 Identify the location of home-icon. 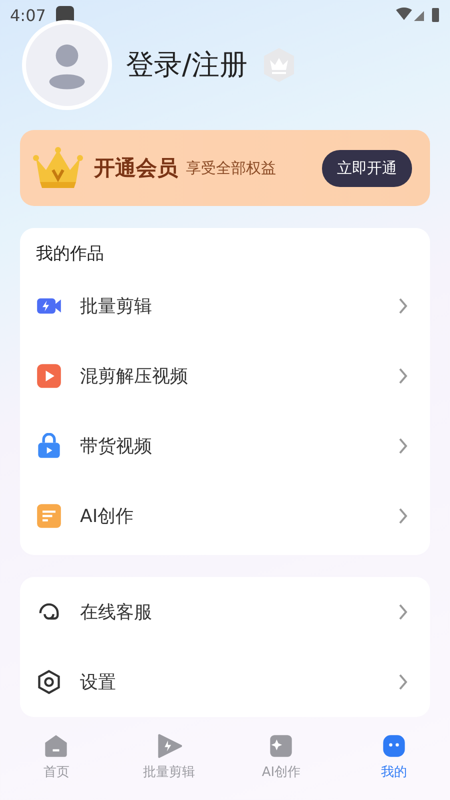
(56, 746).